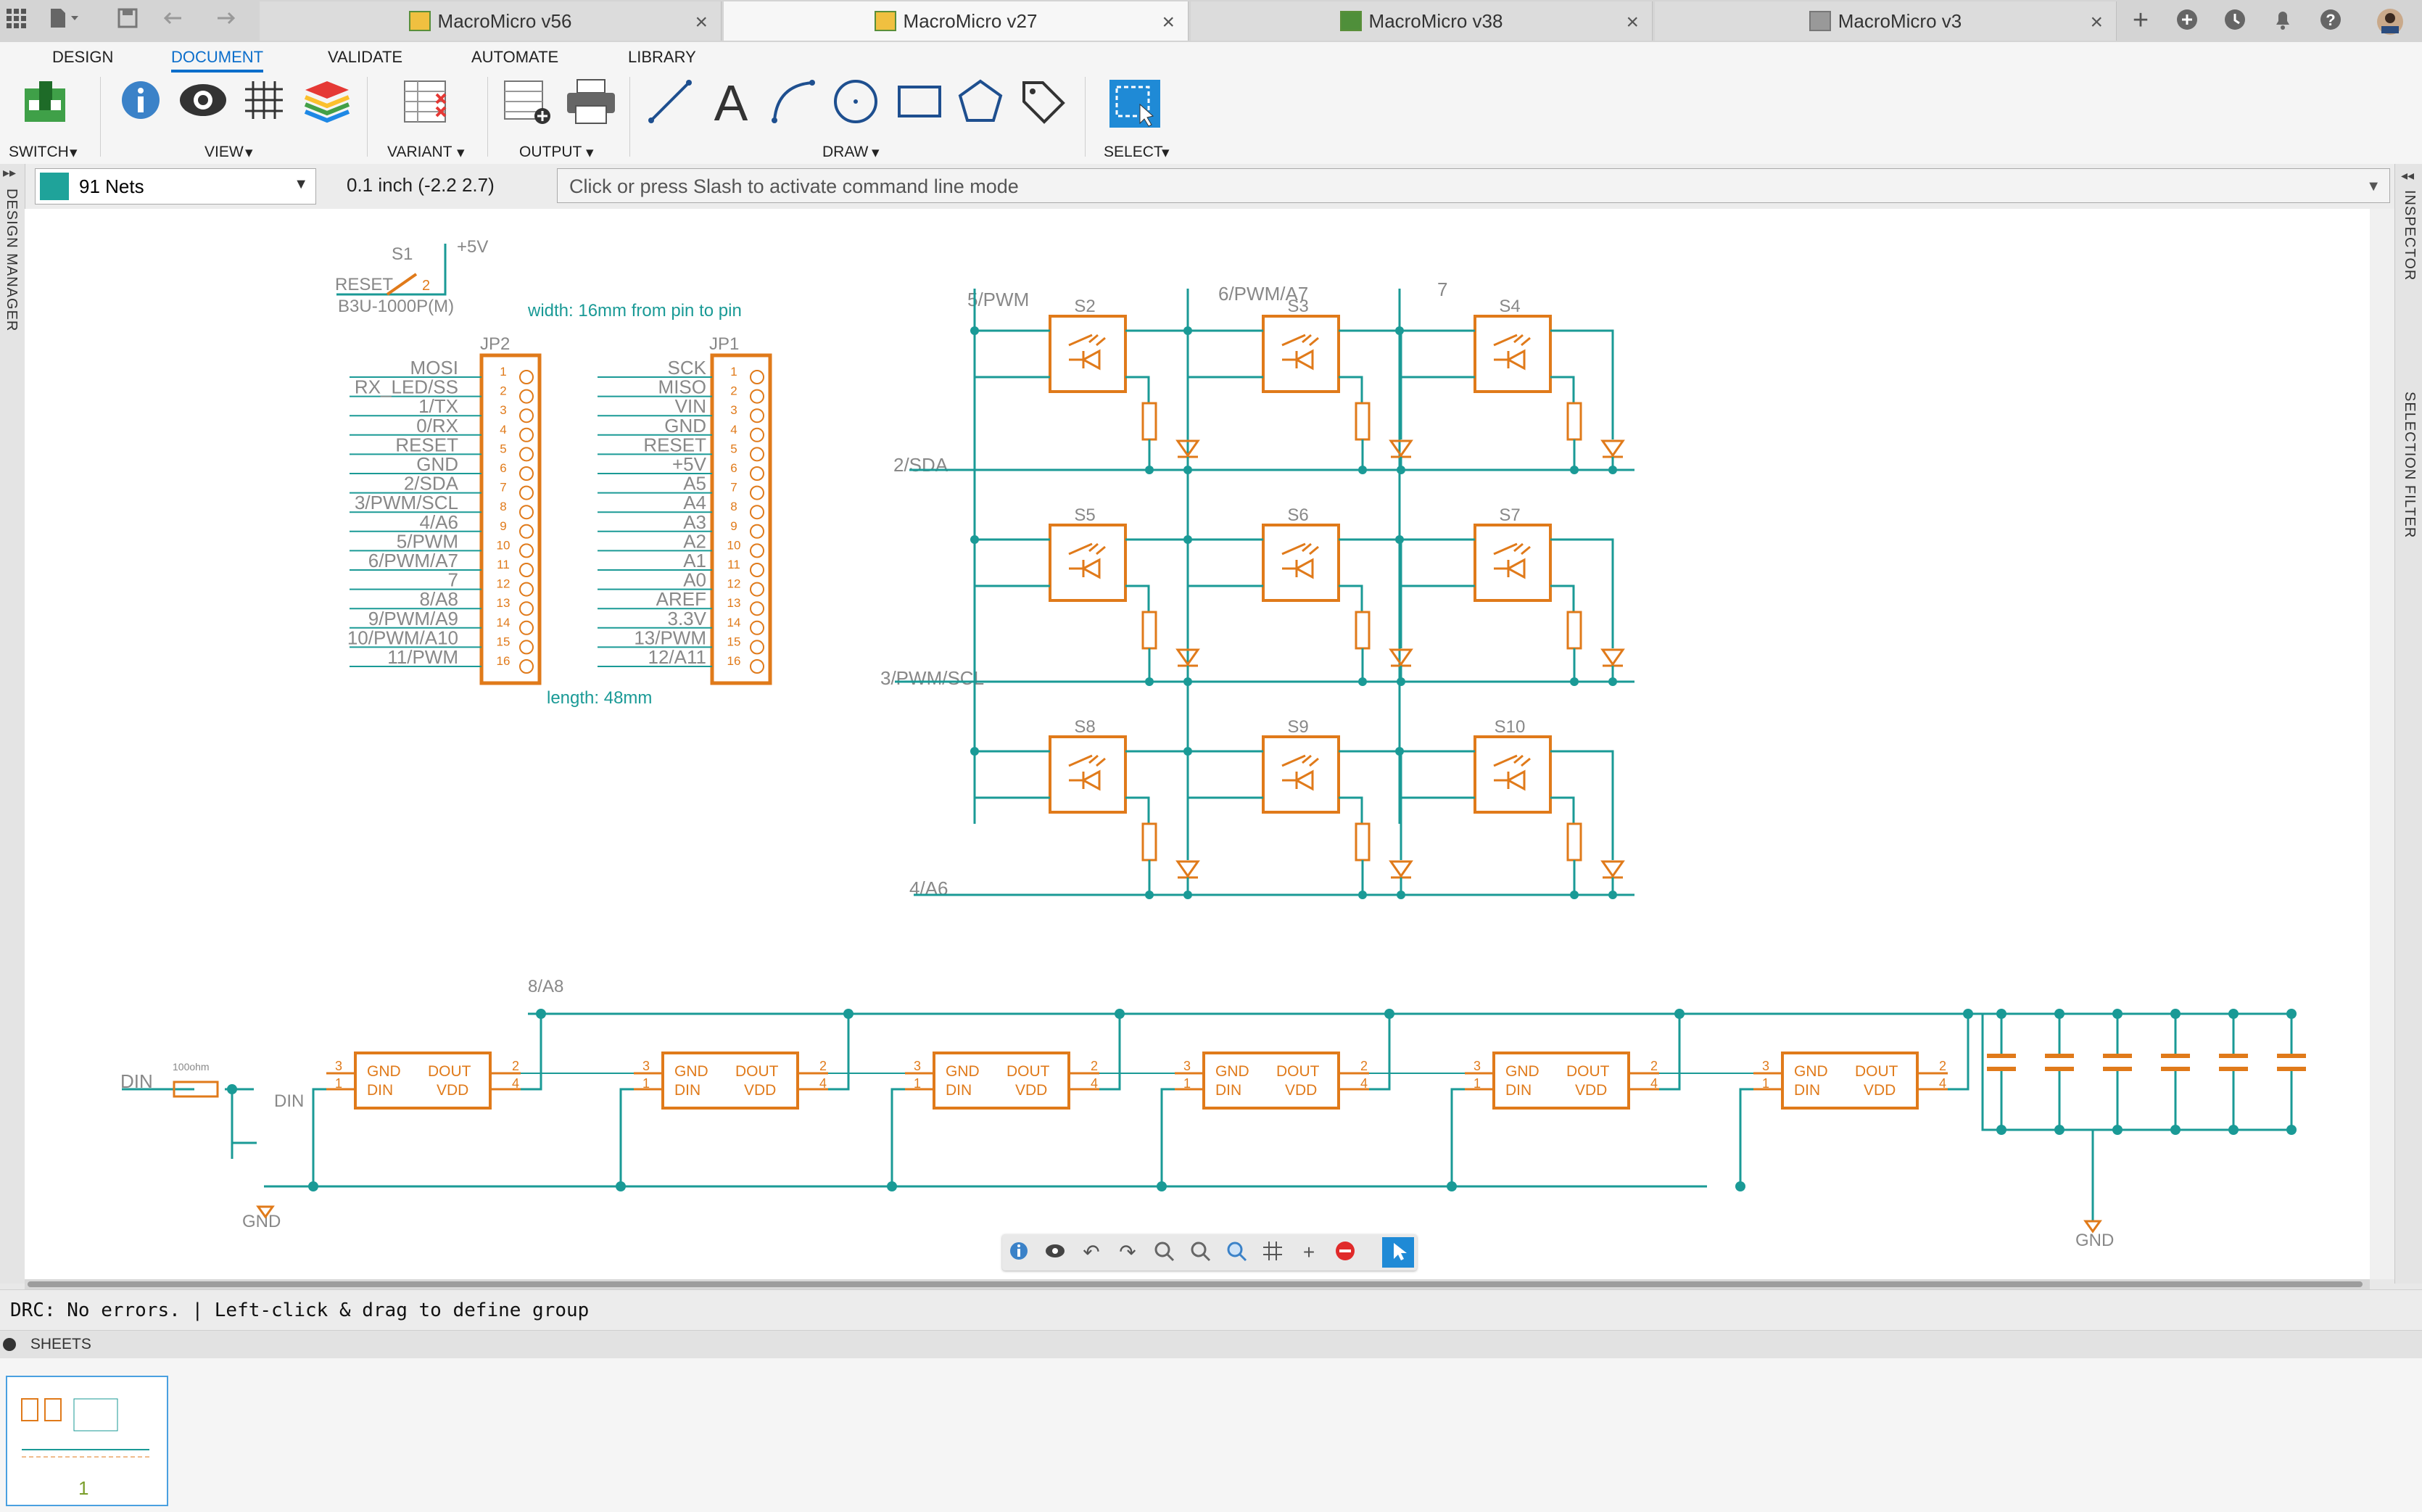  Describe the element at coordinates (11, 260) in the screenshot. I see `design-manager-label: DESIGN MANAGER` at that location.